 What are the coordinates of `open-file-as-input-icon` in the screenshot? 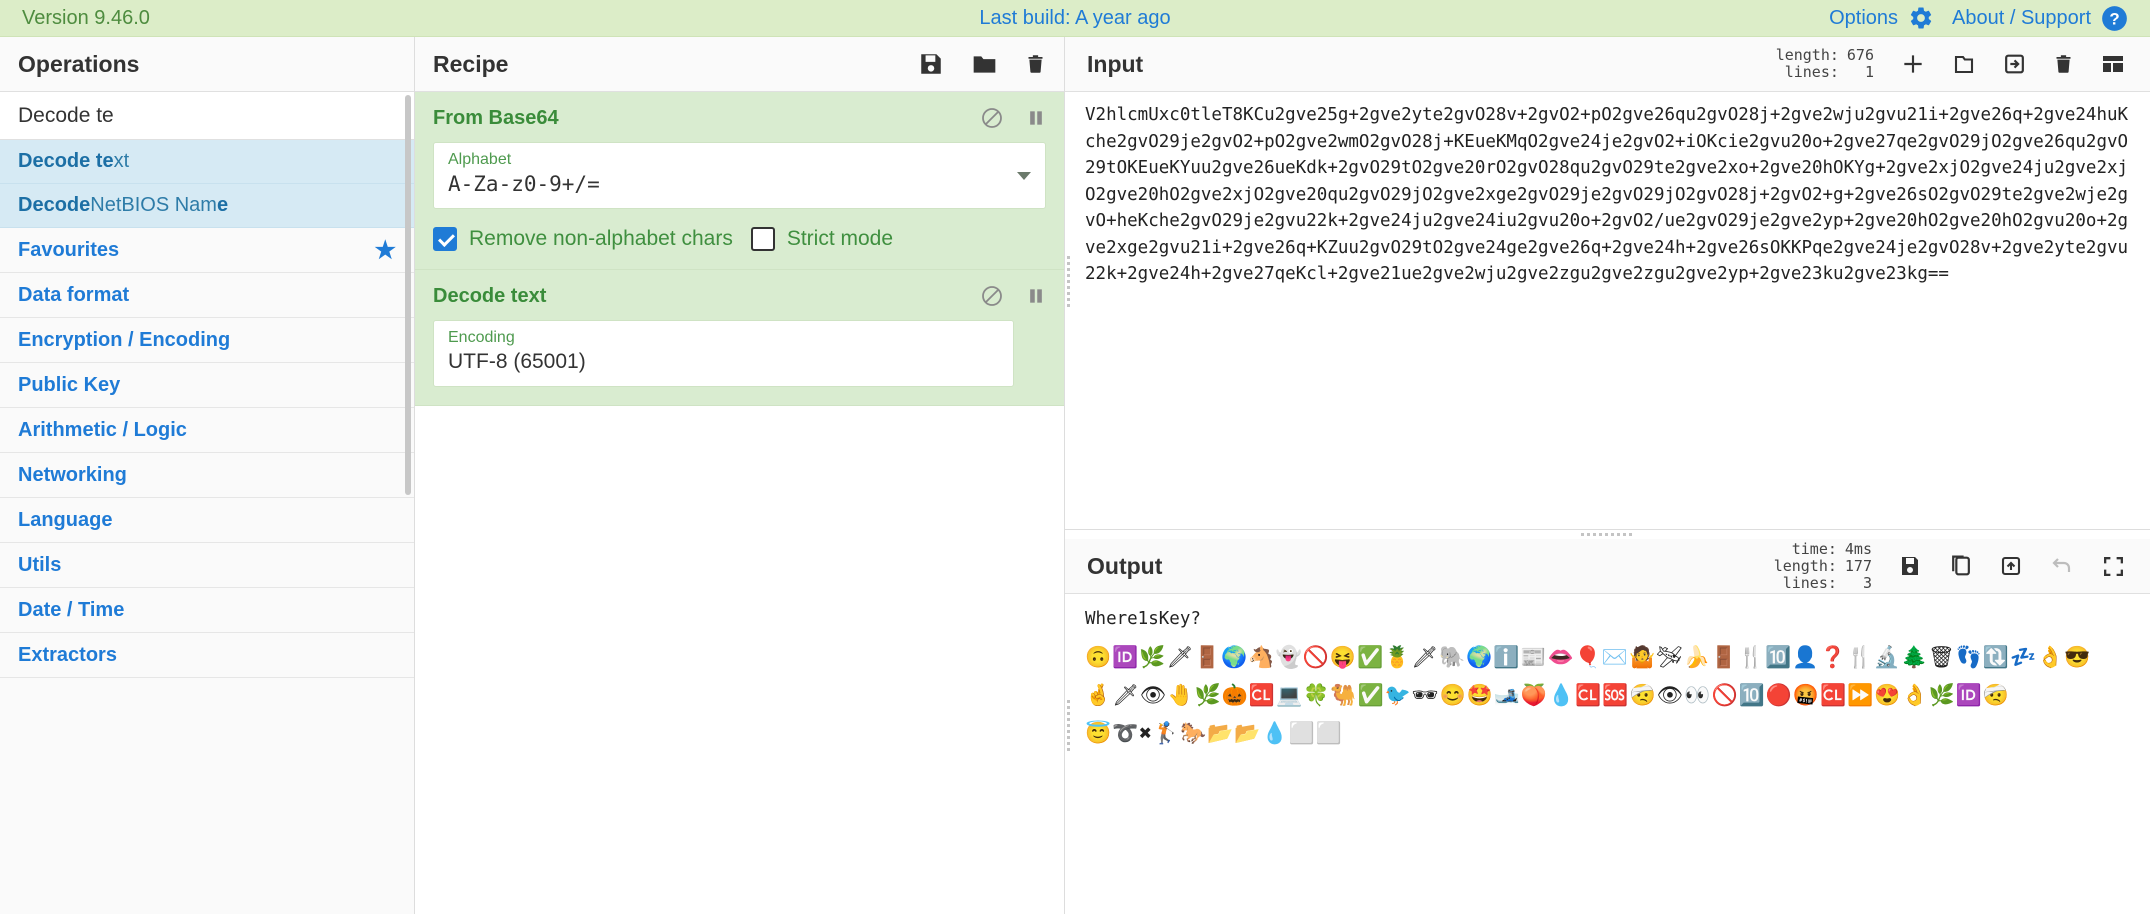 It's located at (2014, 64).